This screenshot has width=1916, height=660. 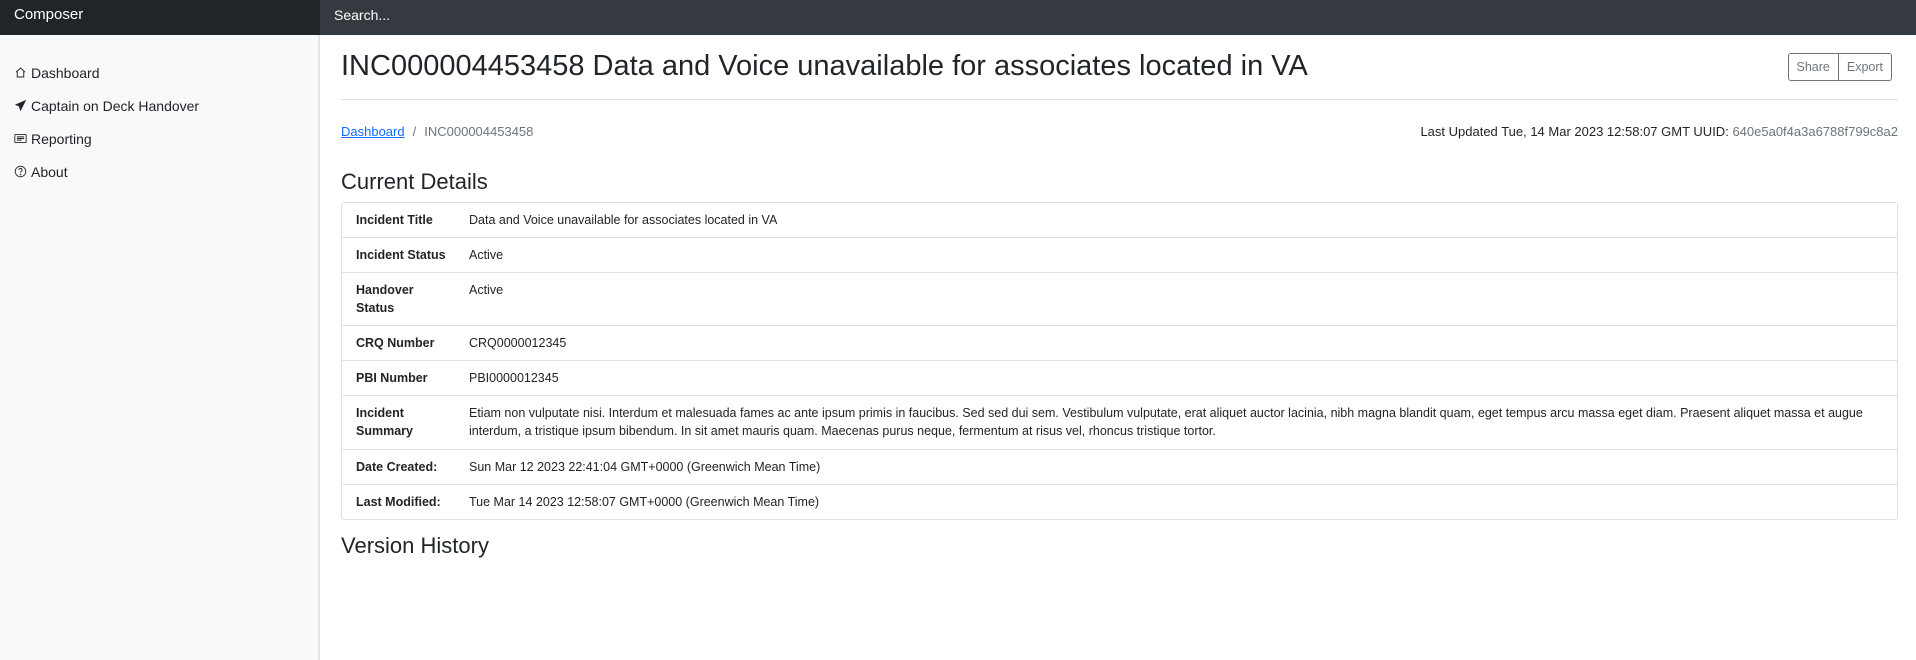 What do you see at coordinates (61, 138) in the screenshot?
I see `sidebar-item-label: Reporting` at bounding box center [61, 138].